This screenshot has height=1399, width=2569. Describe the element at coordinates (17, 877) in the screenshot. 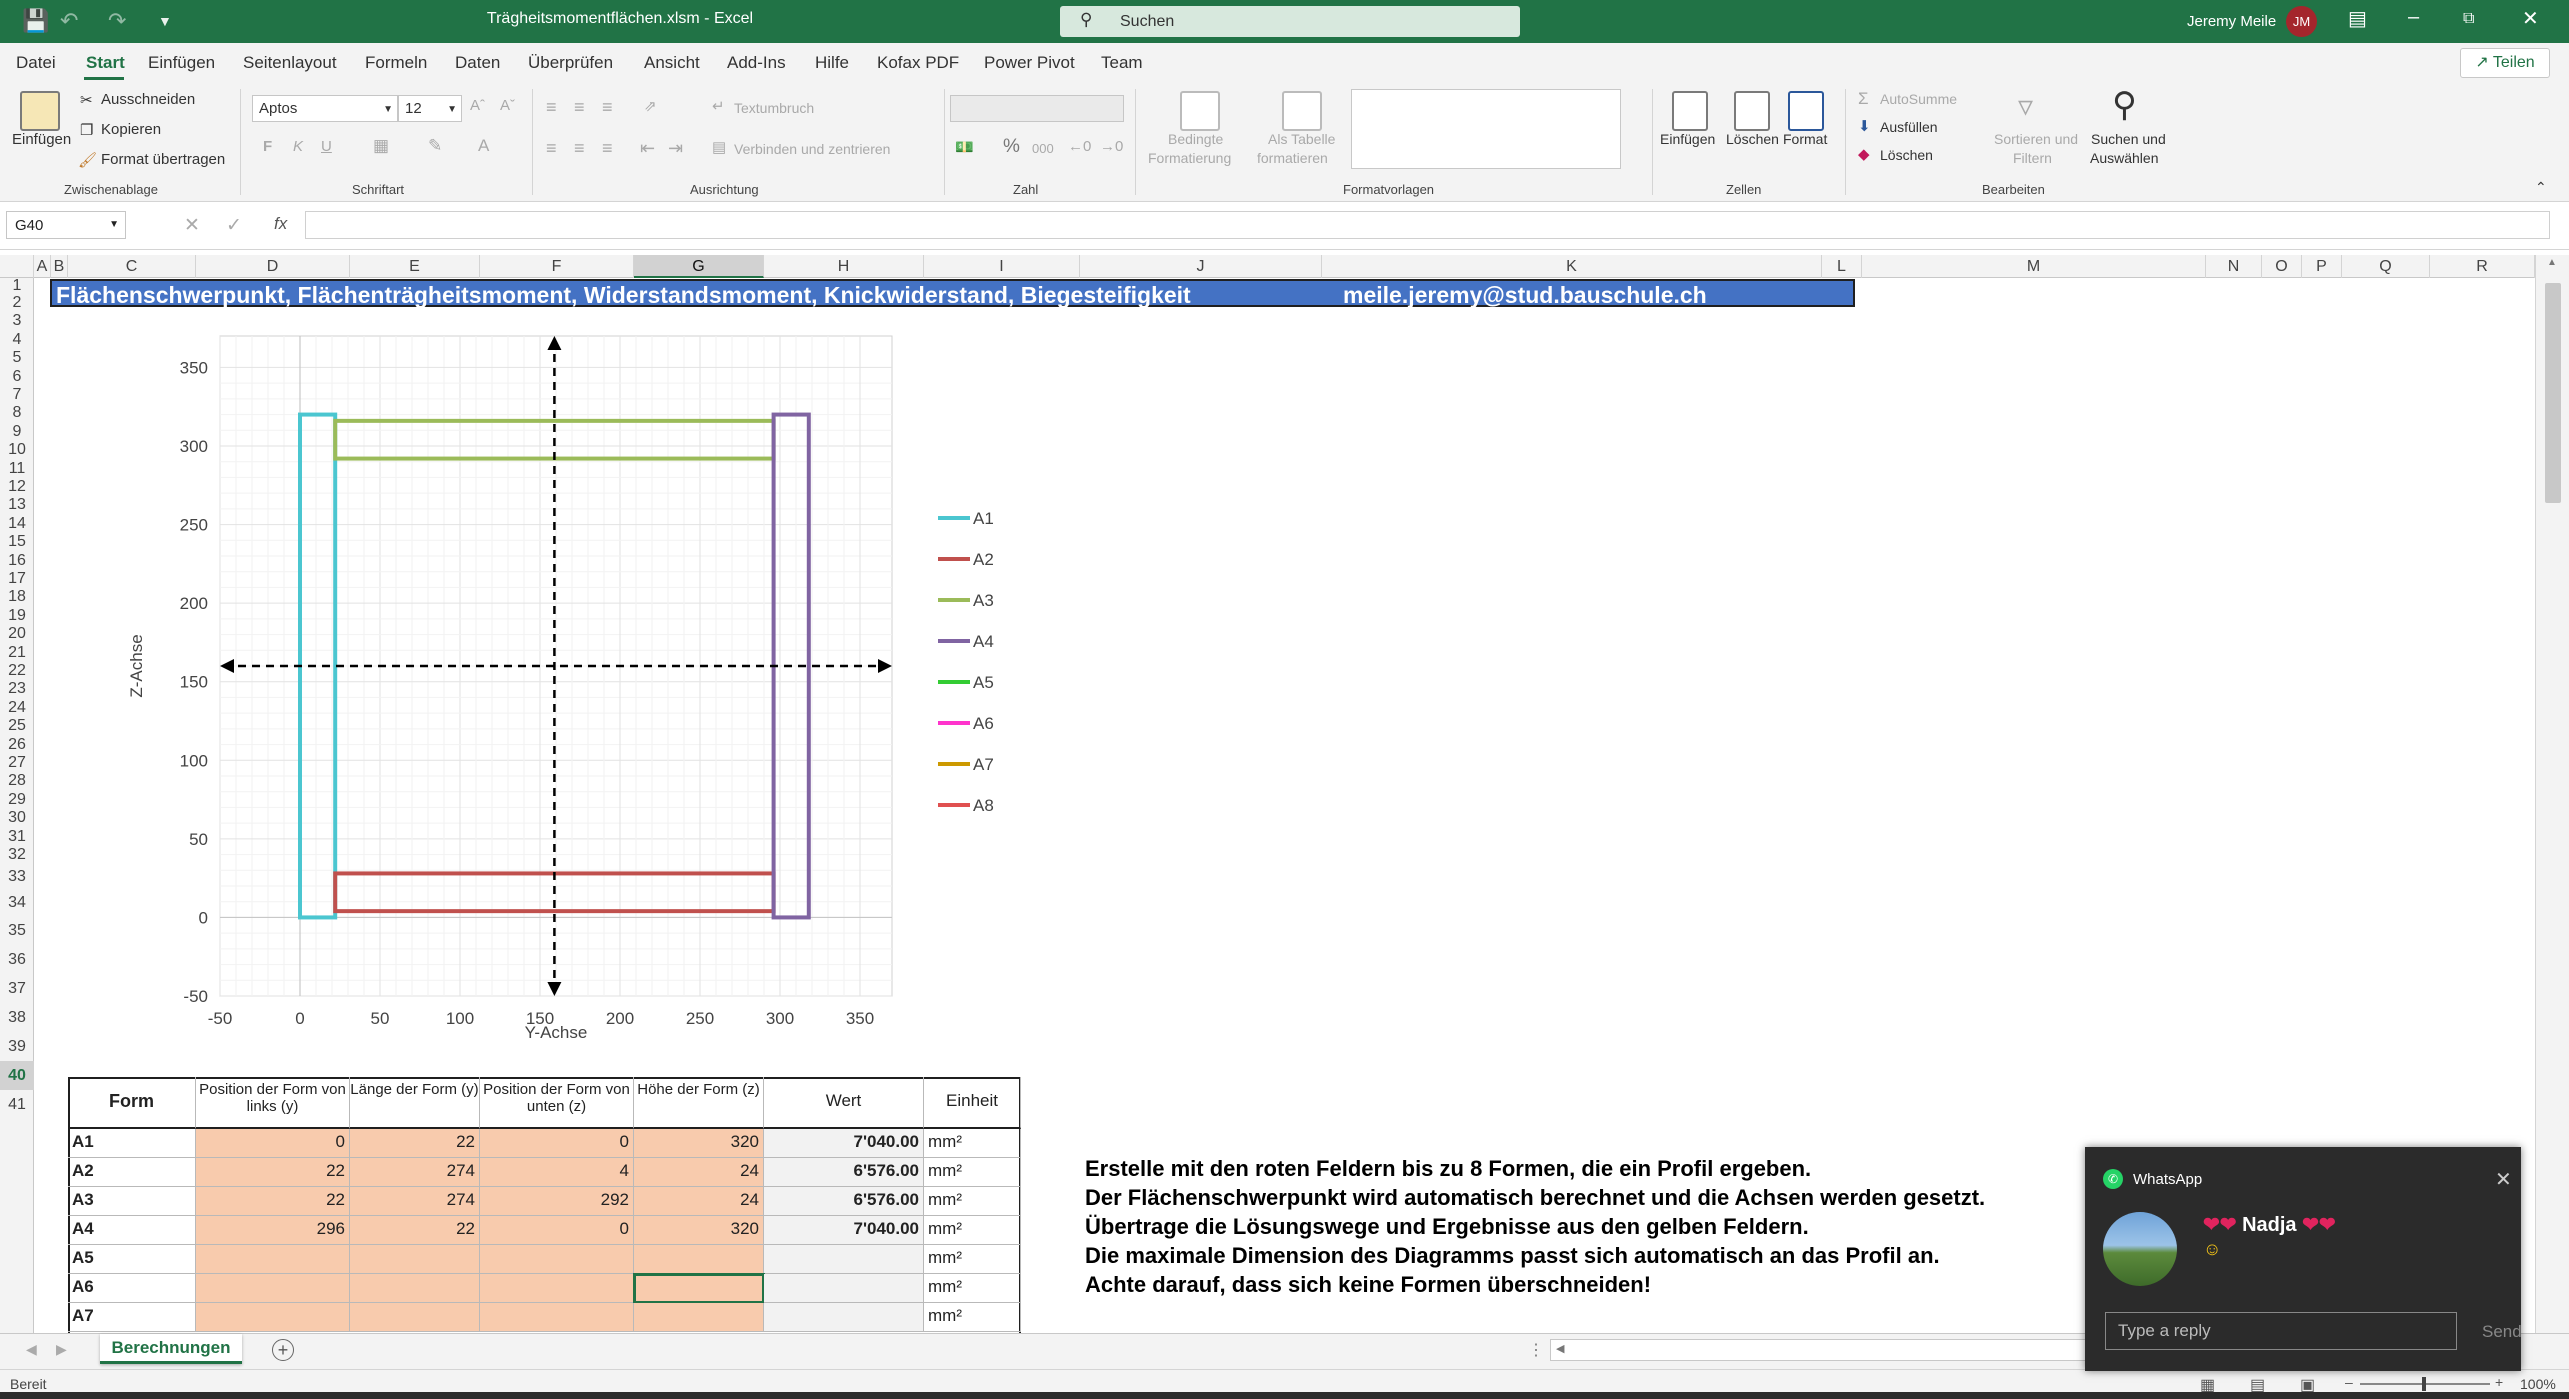

I see `row-header: 33` at that location.